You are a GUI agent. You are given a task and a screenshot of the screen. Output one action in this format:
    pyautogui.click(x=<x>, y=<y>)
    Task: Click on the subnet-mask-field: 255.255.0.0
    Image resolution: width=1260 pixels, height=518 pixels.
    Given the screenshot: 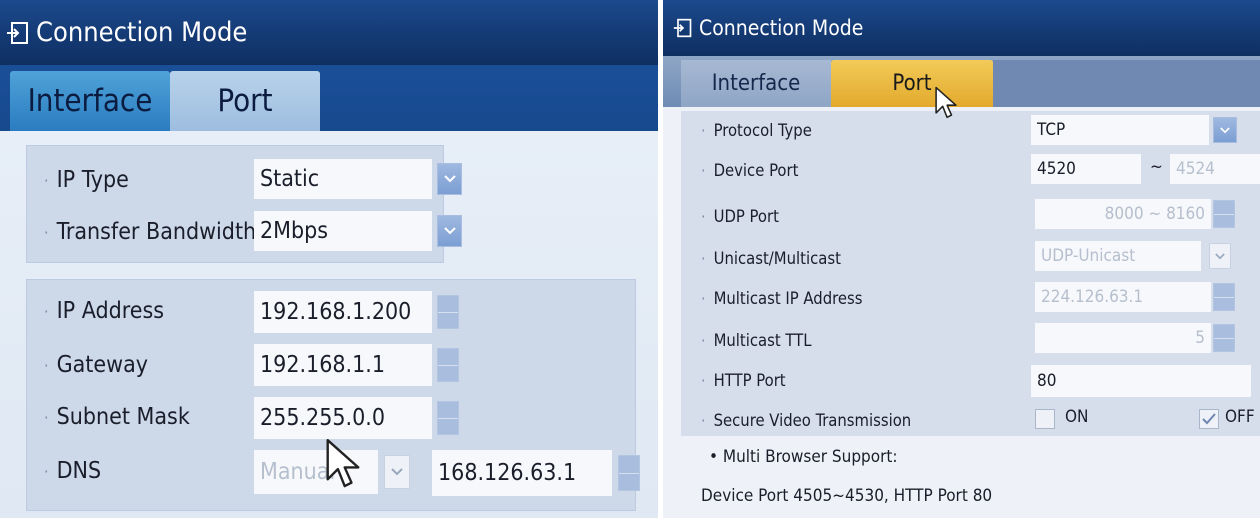 What is the action you would take?
    pyautogui.click(x=343, y=418)
    